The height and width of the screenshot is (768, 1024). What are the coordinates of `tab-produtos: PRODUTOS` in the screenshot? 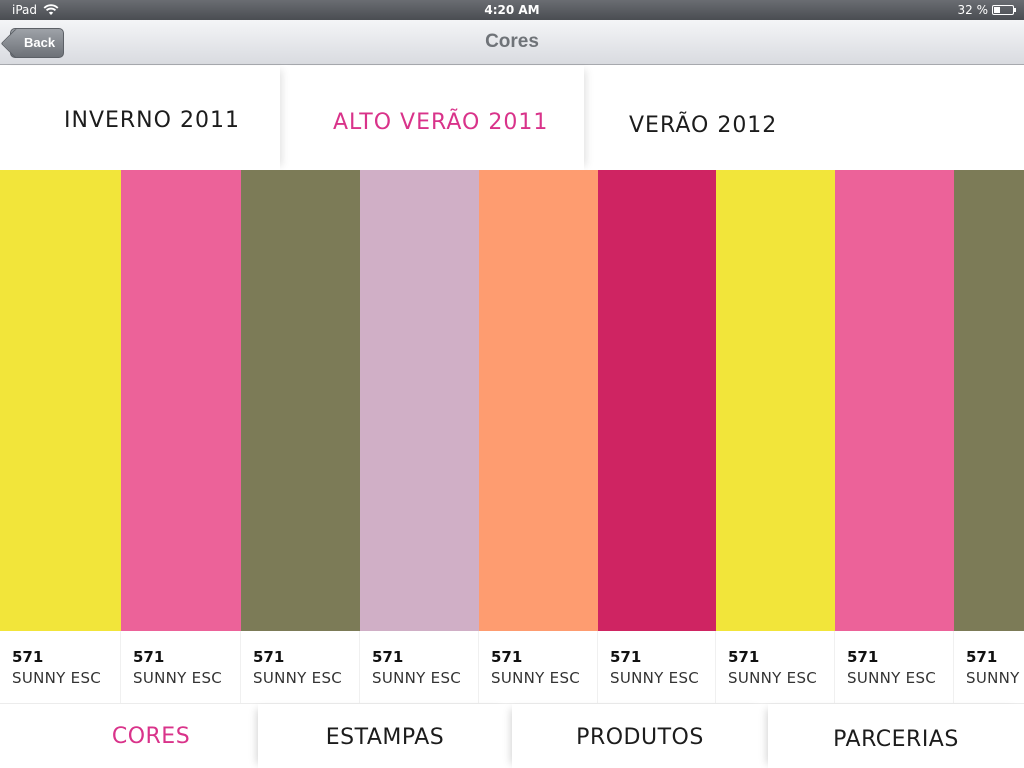 It's located at (640, 736).